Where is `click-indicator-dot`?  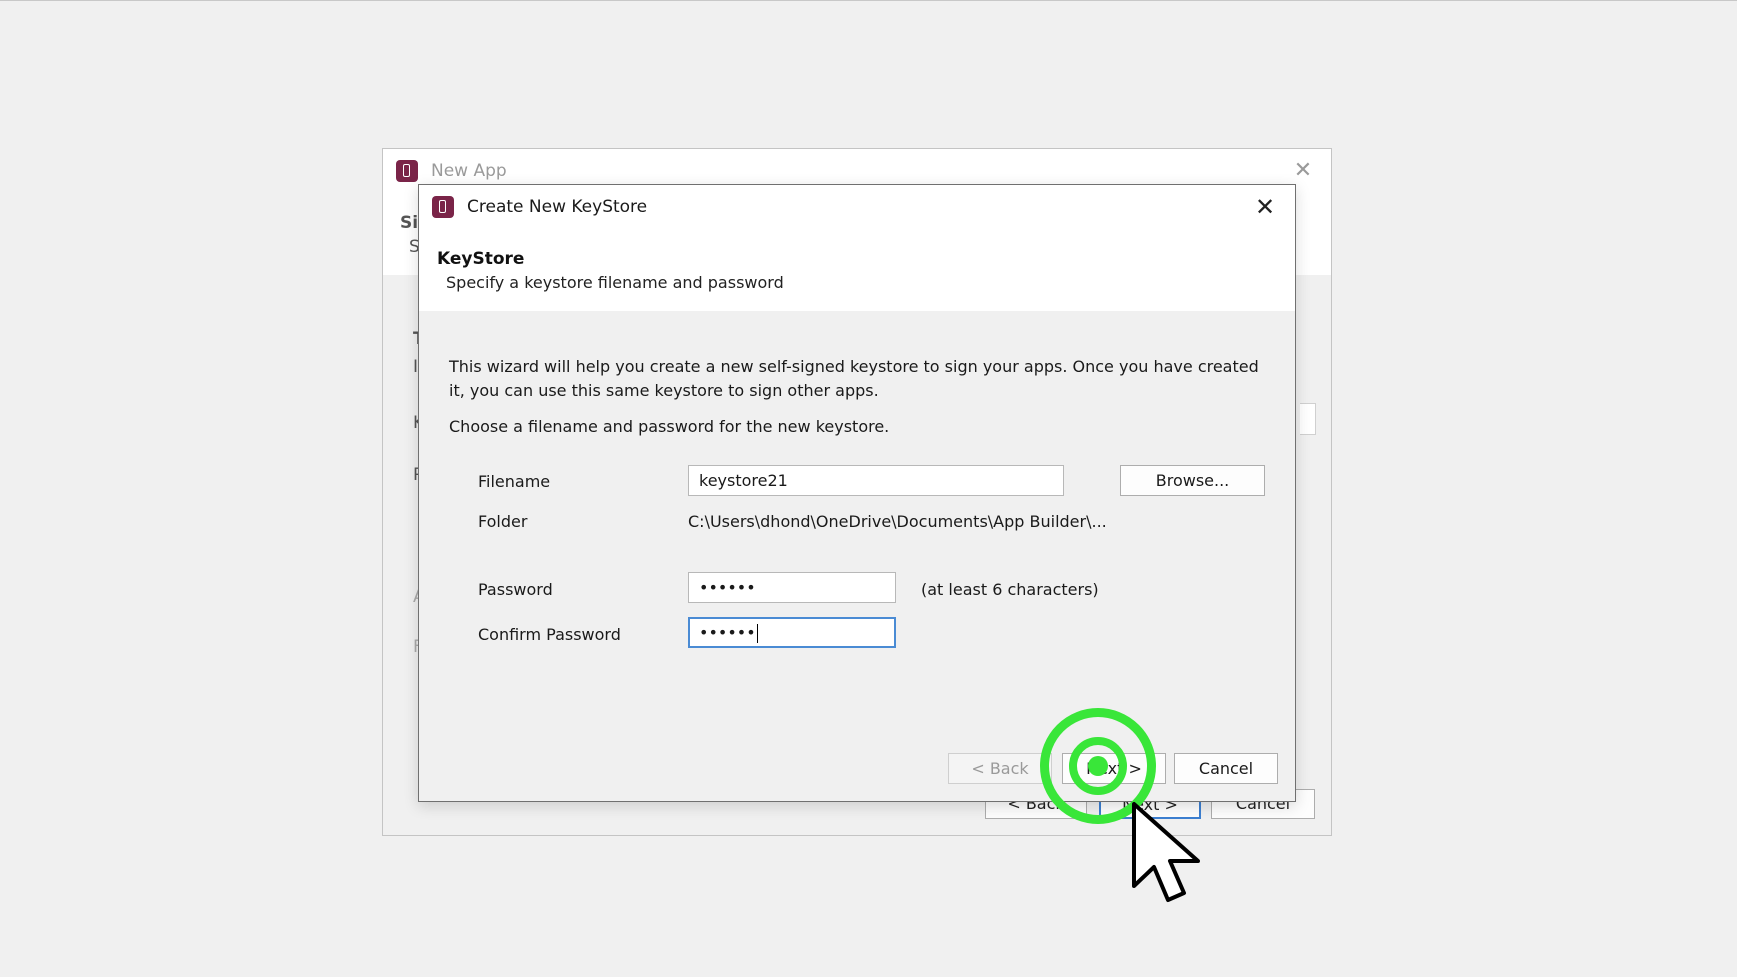
click-indicator-dot is located at coordinates (1098, 766).